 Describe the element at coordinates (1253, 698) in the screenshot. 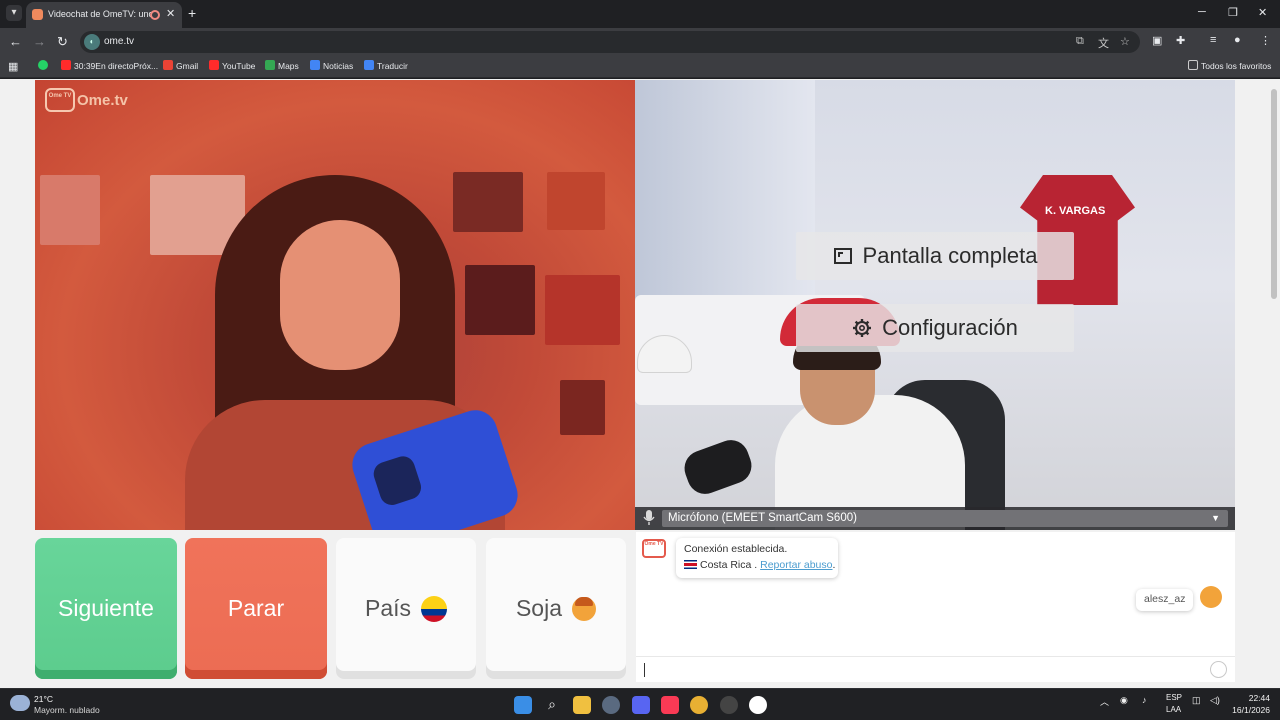

I see `clock-time: 22:44` at that location.